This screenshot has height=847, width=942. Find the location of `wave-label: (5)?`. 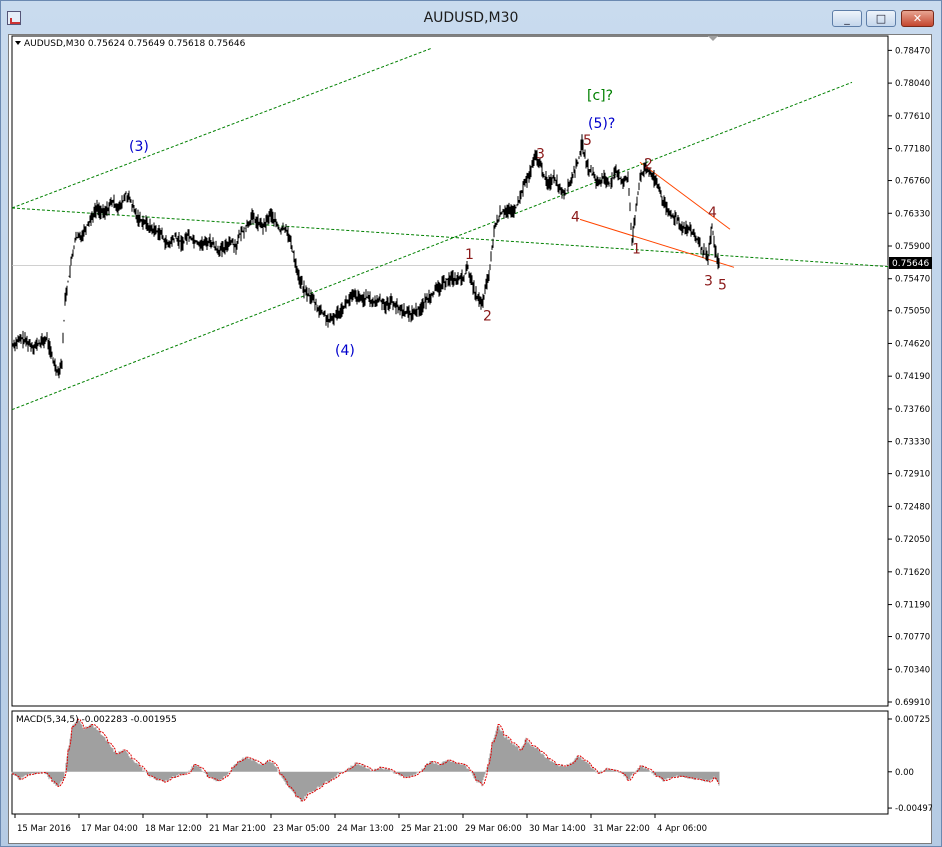

wave-label: (5)? is located at coordinates (601, 124).